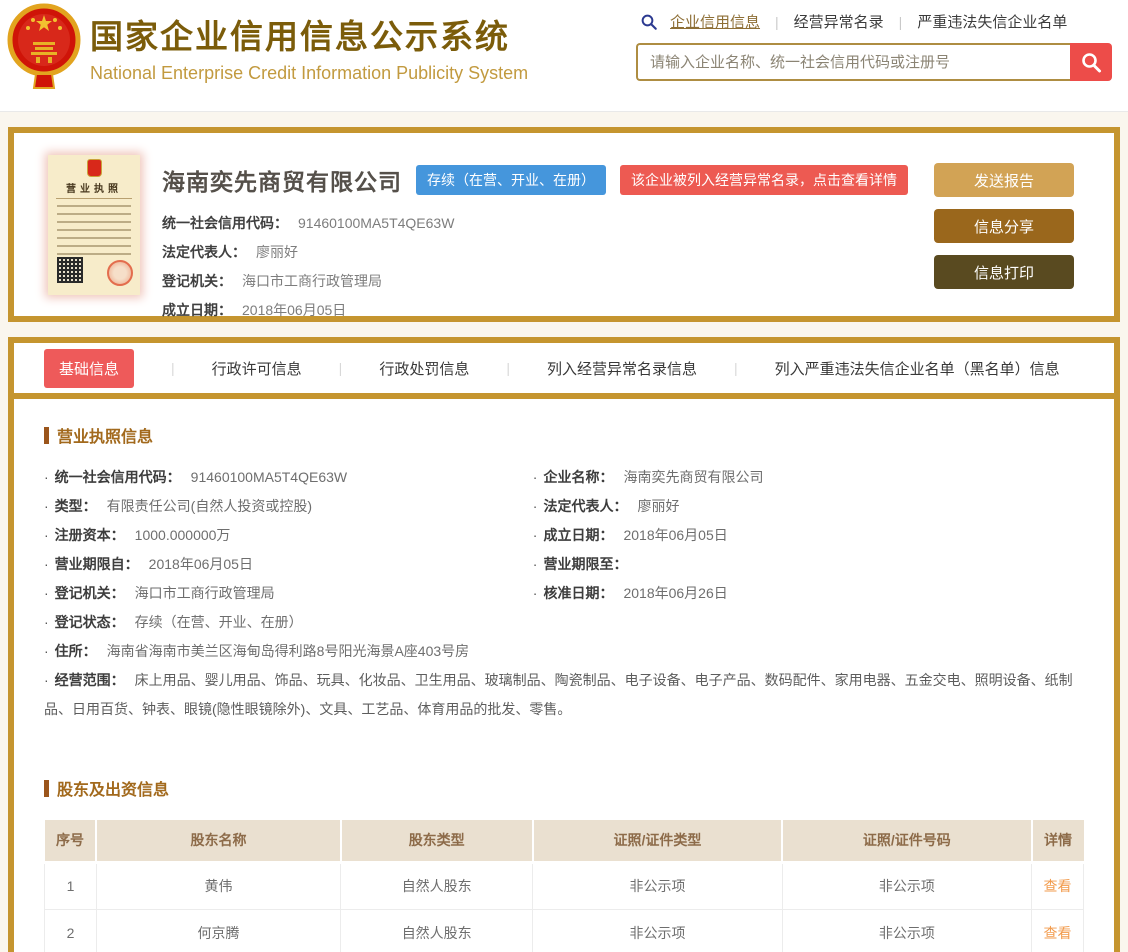  Describe the element at coordinates (44, 49) in the screenshot. I see `national-emblem-logo` at that location.